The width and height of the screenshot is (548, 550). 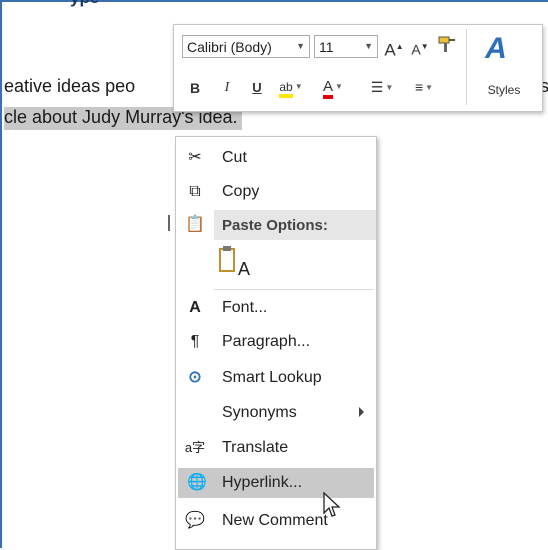 I want to click on menu-item-label: Synonyms, so click(x=259, y=412).